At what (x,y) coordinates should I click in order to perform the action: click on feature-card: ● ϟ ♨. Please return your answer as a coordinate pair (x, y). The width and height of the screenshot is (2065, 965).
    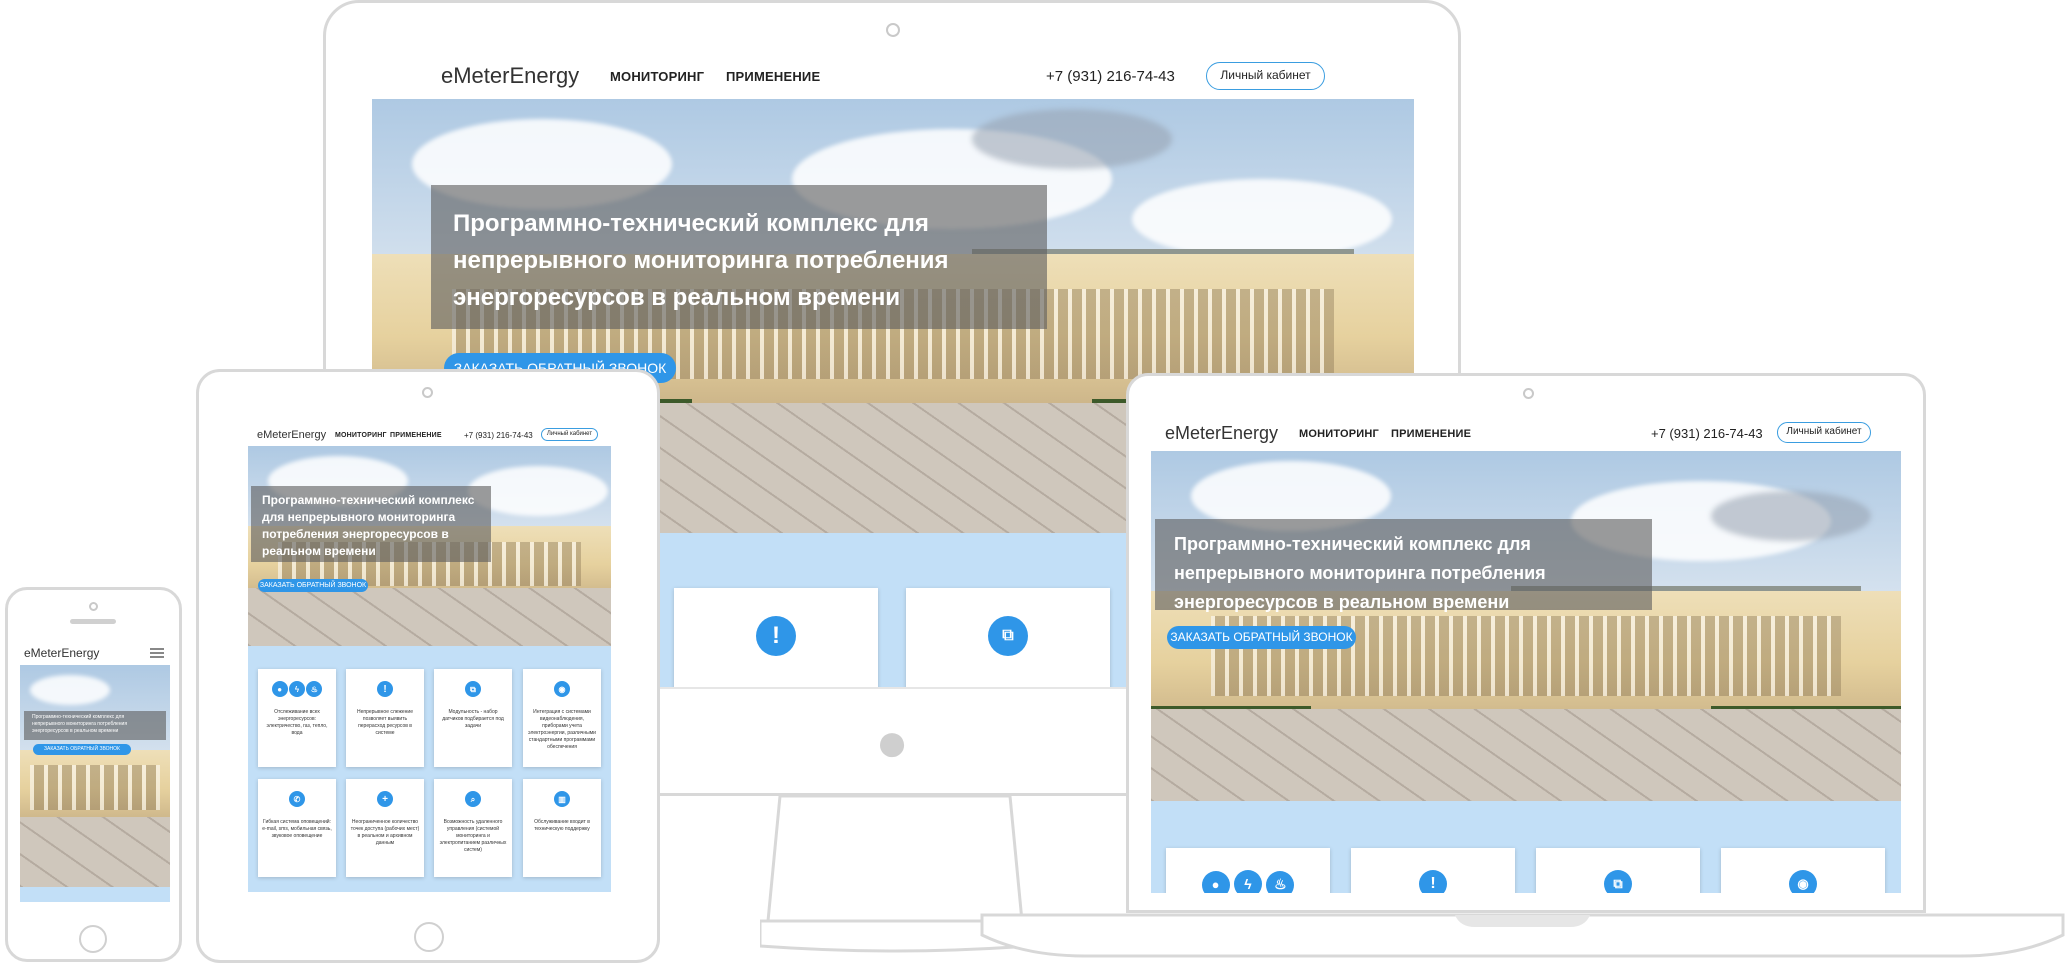
    Looking at the image, I should click on (1248, 870).